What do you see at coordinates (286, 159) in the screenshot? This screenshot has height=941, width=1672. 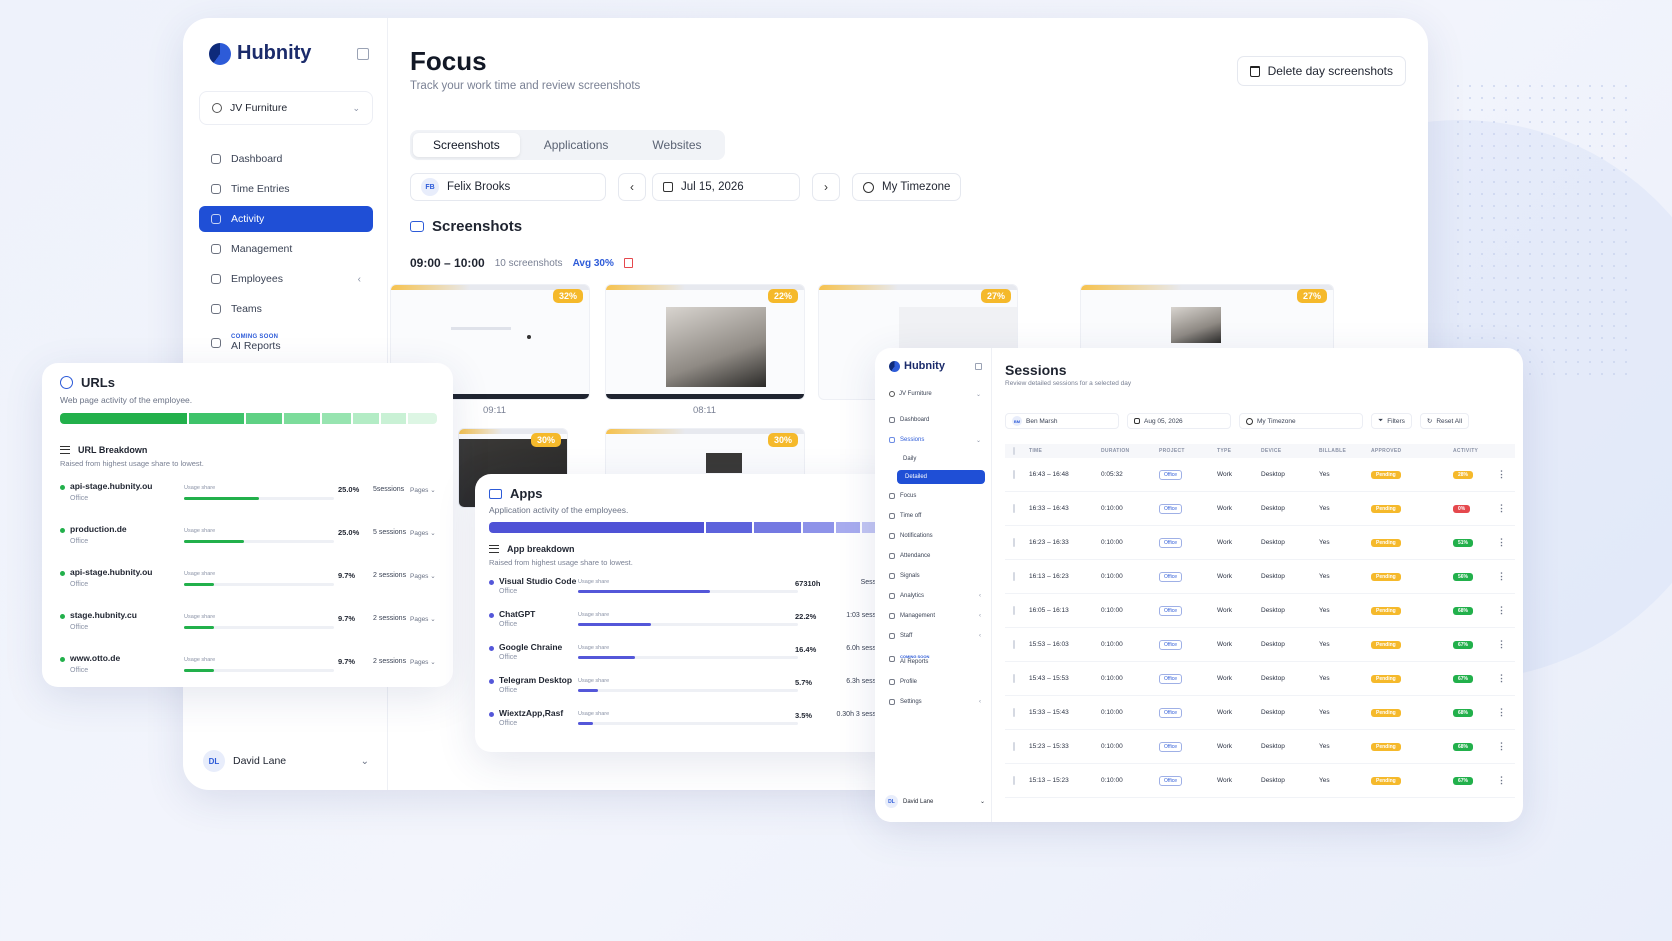 I see `sidebar-item-dashboard: Dashboard` at bounding box center [286, 159].